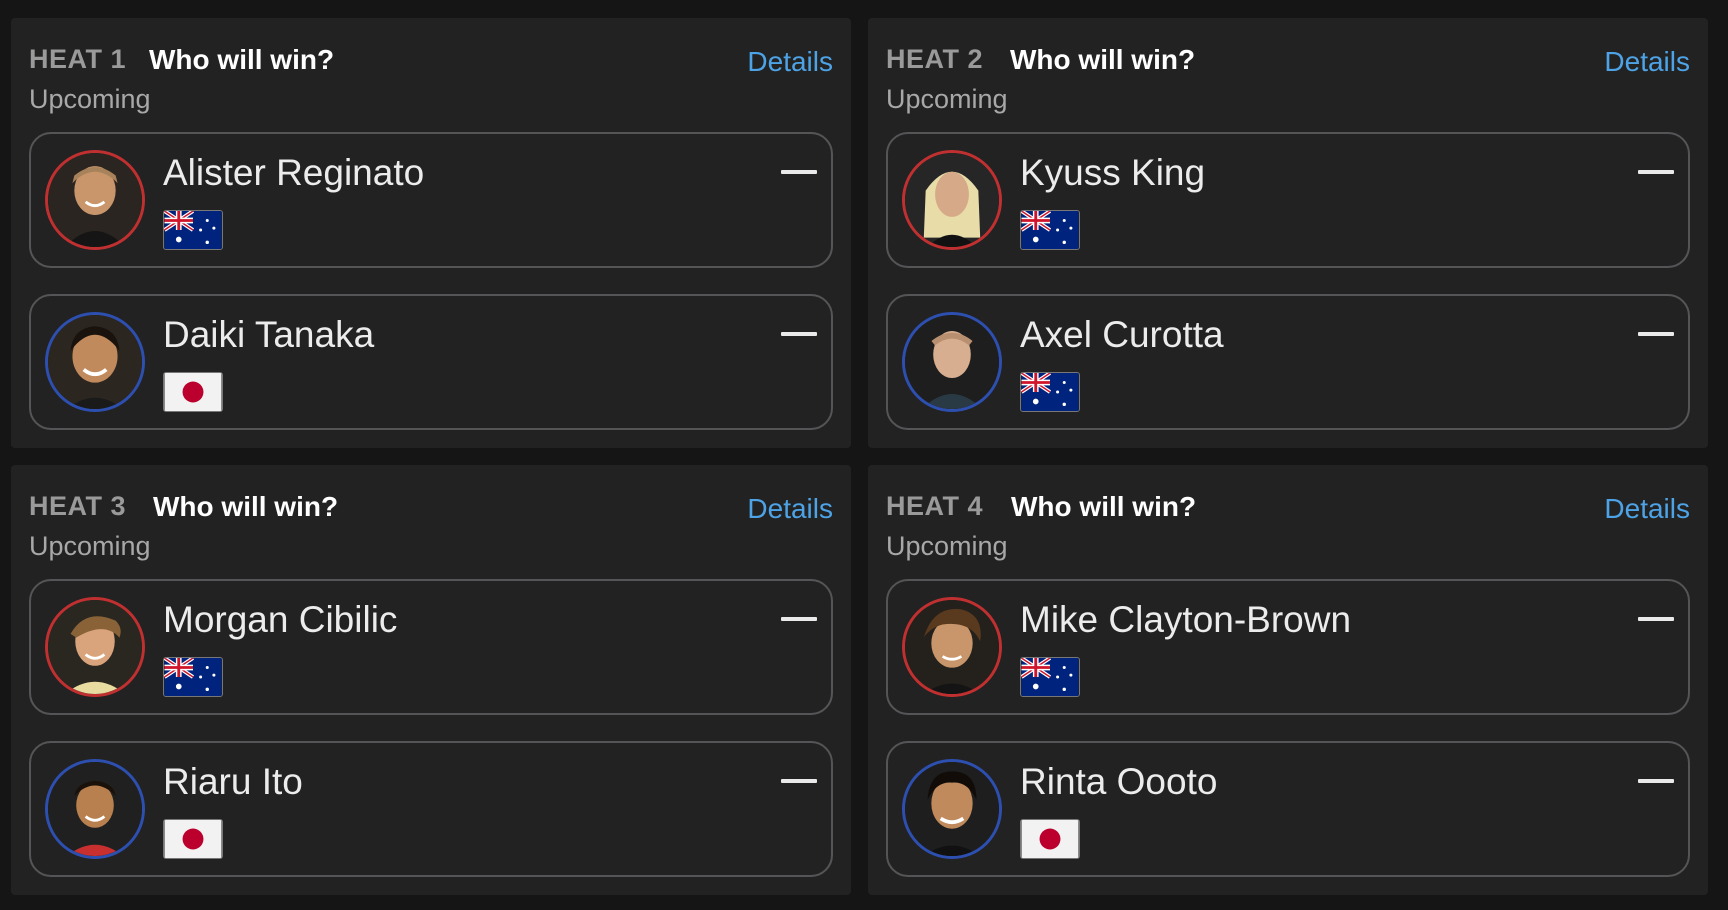 The width and height of the screenshot is (1728, 910). I want to click on surfer-card: Alister Reginato, so click(431, 200).